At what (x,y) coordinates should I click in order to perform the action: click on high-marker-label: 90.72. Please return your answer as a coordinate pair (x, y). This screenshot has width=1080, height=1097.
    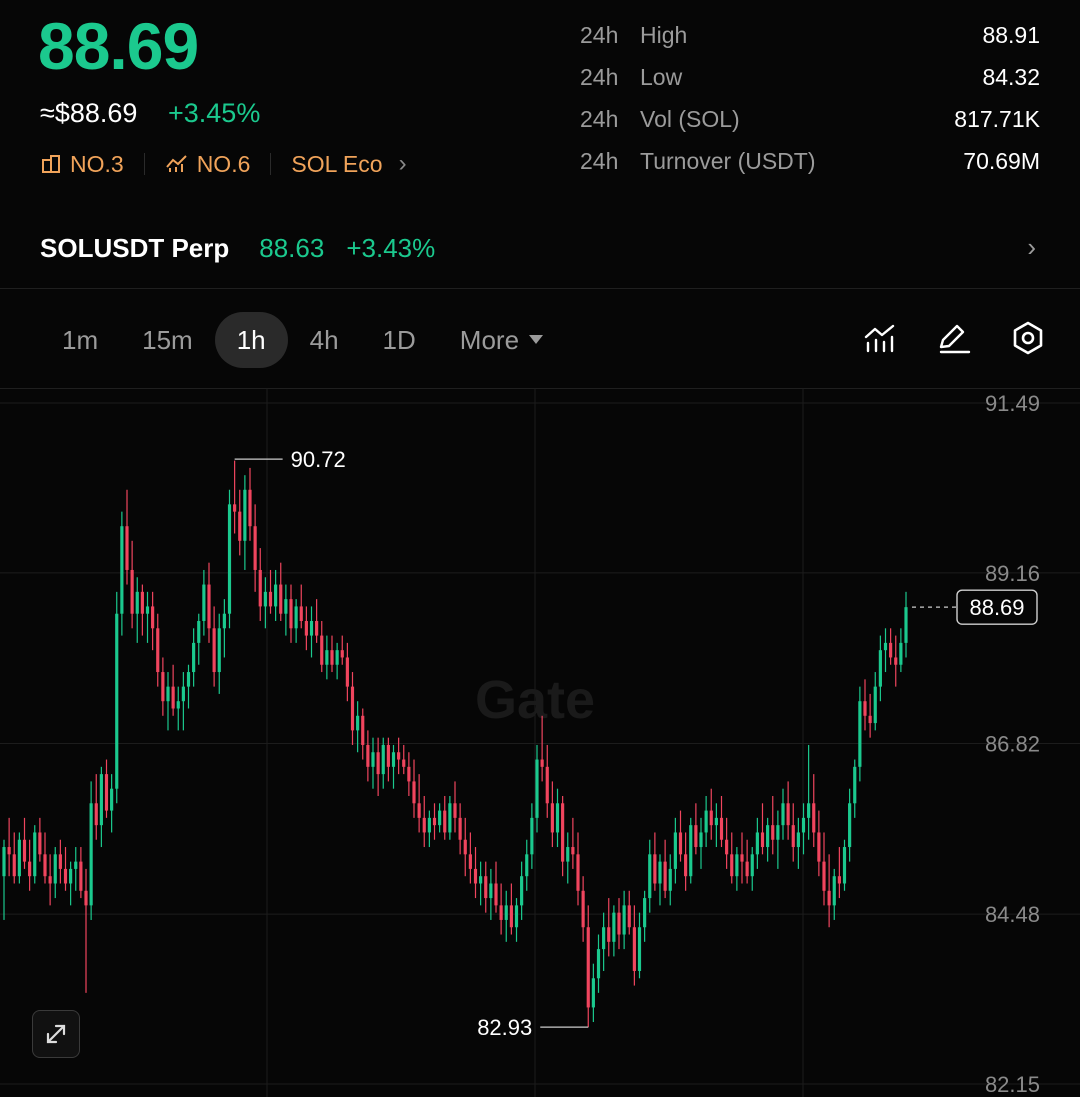
    Looking at the image, I should click on (318, 459).